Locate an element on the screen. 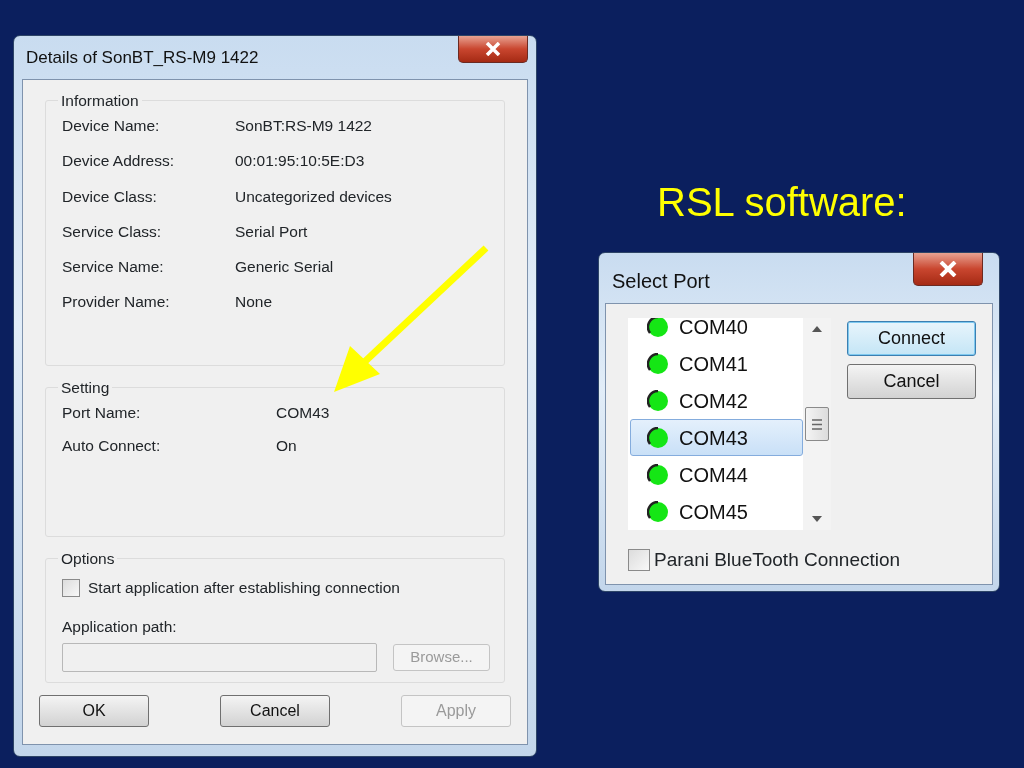  field-label: Service Class: is located at coordinates (112, 231).